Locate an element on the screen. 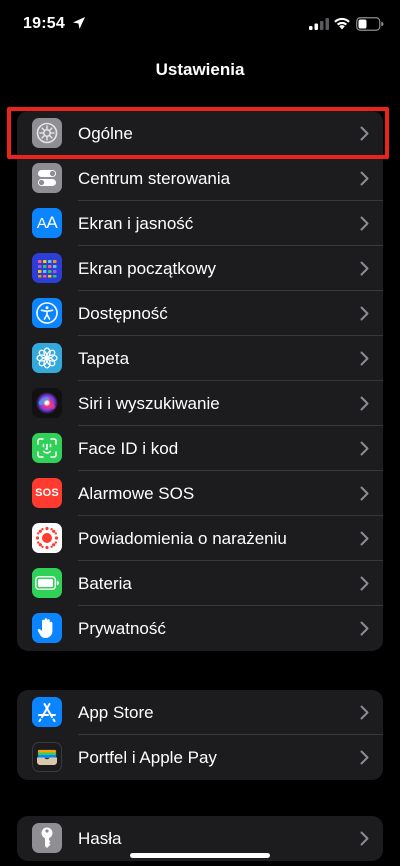 Image resolution: width=400 pixels, height=866 pixels. settings-row-label: Siri i wyszukiwanie is located at coordinates (149, 403).